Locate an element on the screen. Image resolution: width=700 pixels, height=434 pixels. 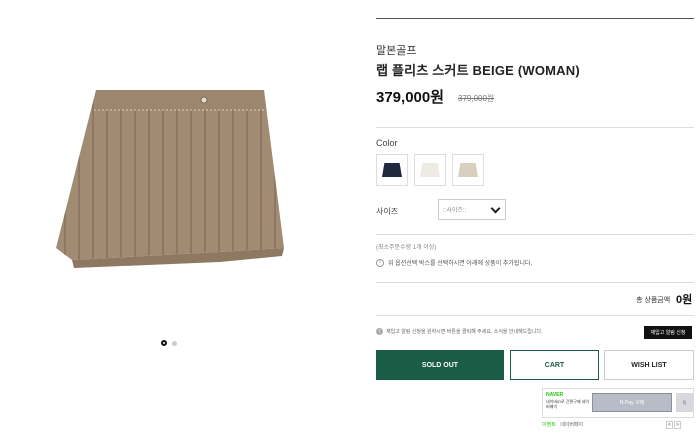
prev-button: < is located at coordinates (669, 425).